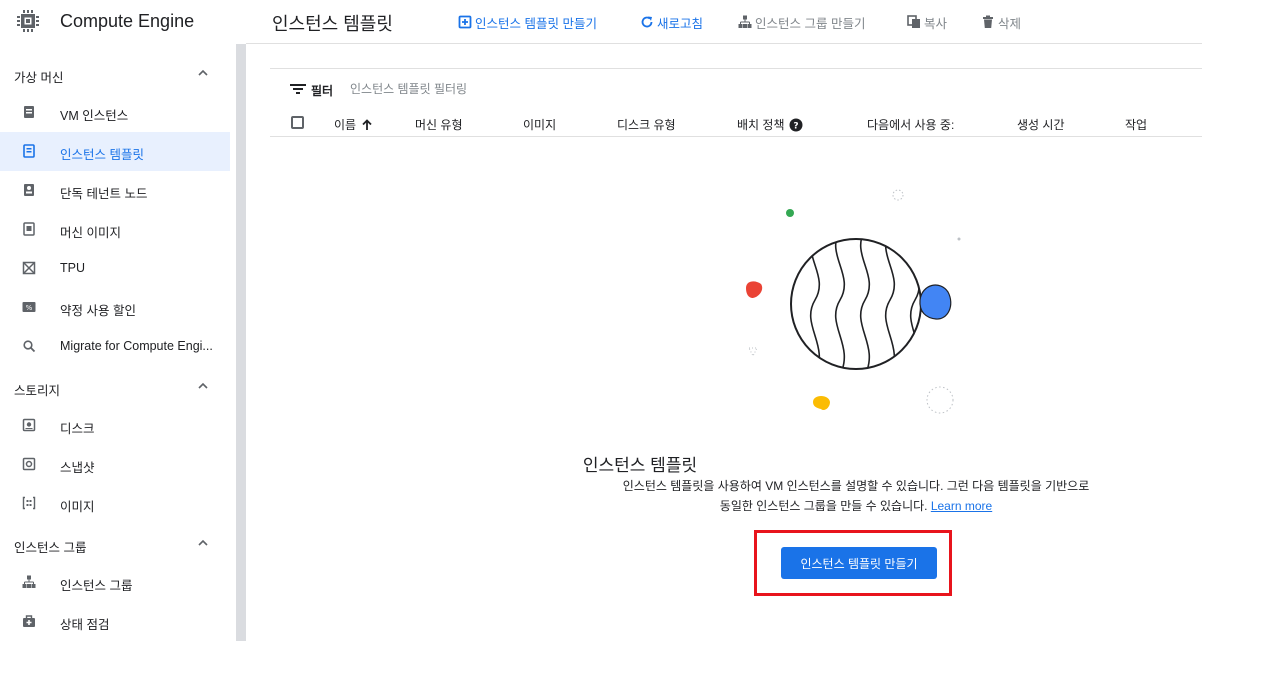  Describe the element at coordinates (754, 289) in the screenshot. I see `red-blob` at that location.